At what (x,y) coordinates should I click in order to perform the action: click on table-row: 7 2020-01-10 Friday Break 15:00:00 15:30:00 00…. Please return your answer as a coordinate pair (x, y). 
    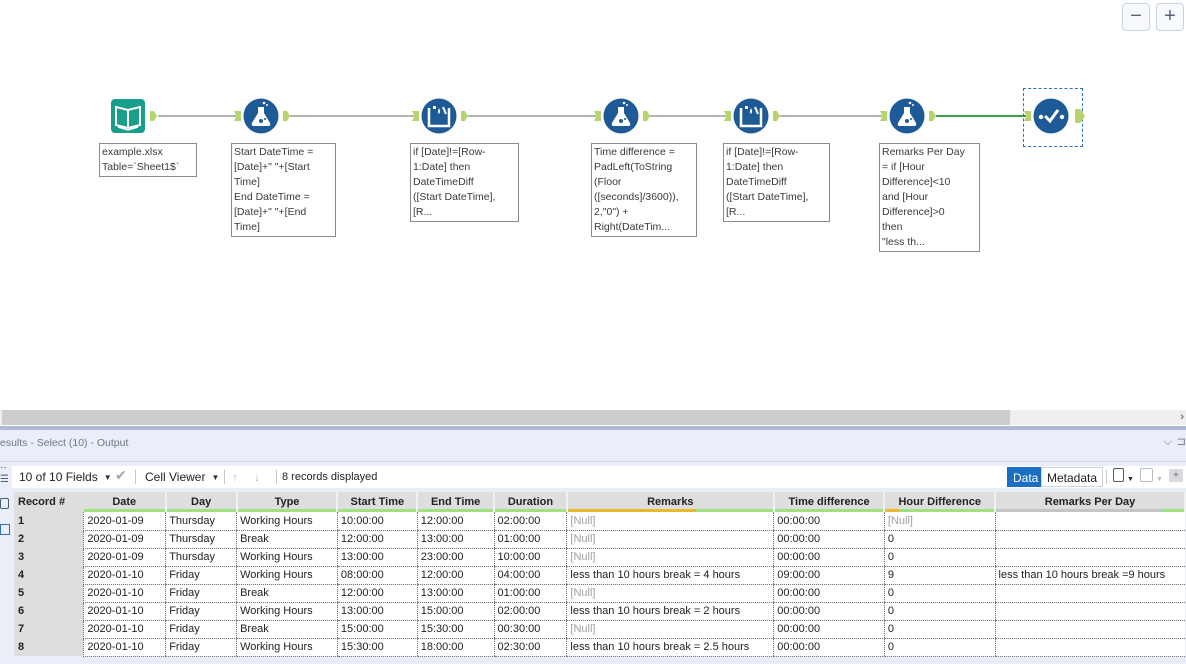
    Looking at the image, I should click on (599, 629).